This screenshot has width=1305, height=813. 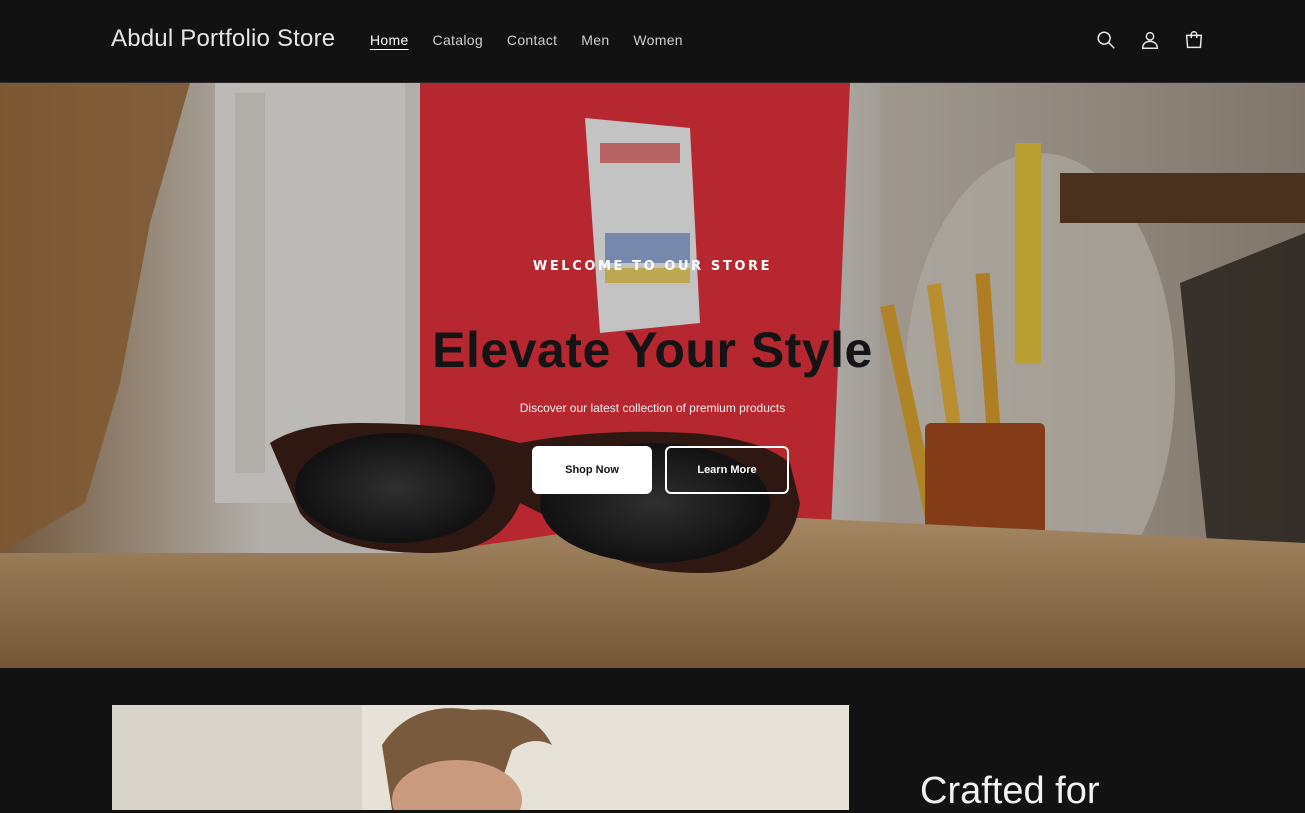 I want to click on hero-eyebrow: WELCOME TO OUR STORE, so click(x=652, y=266).